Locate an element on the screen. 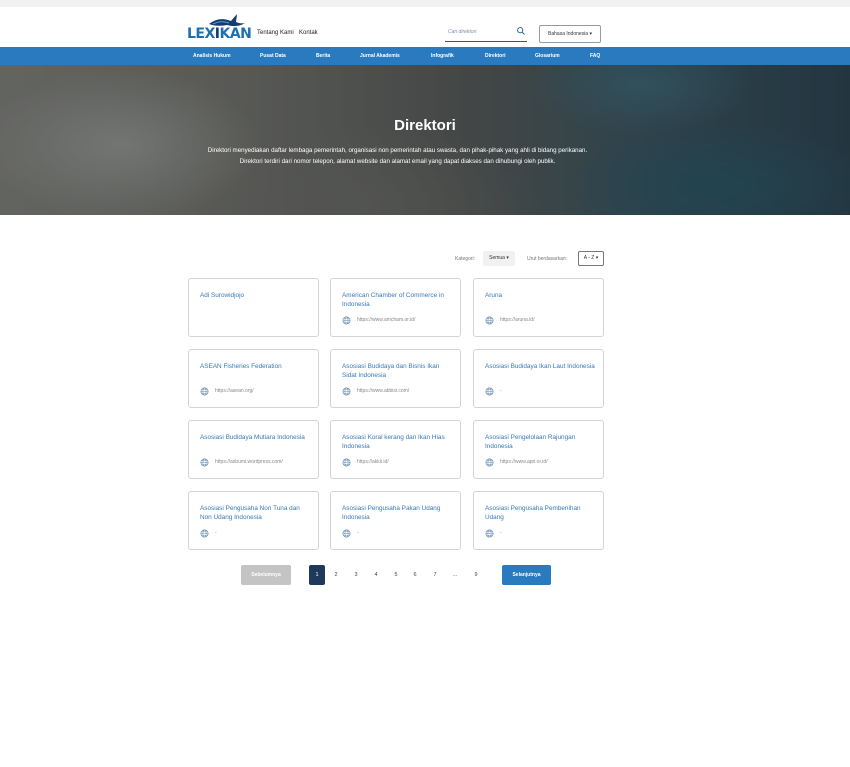 The width and height of the screenshot is (850, 767). page-number: 9 is located at coordinates (476, 575).